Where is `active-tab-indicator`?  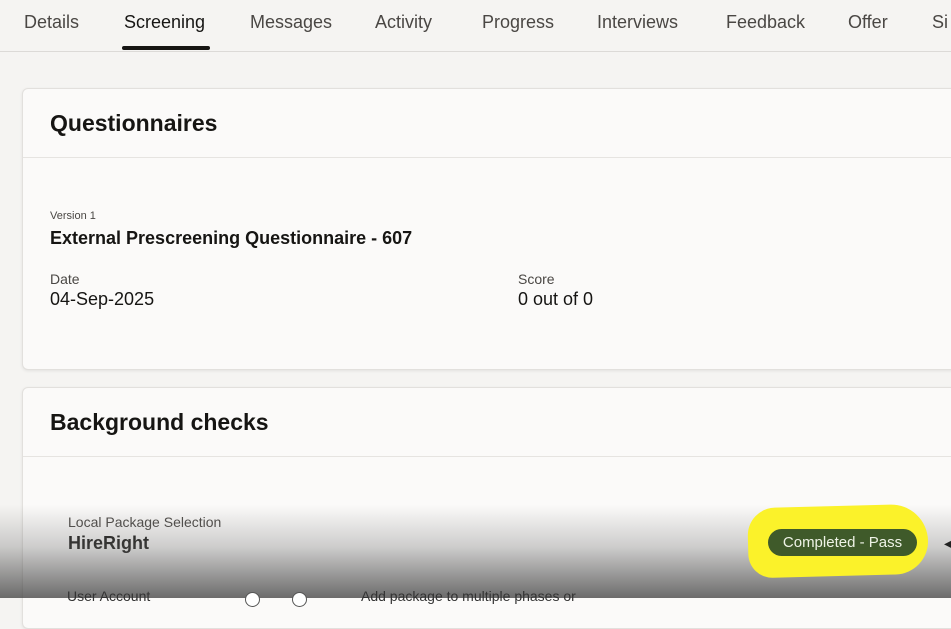
active-tab-indicator is located at coordinates (166, 48).